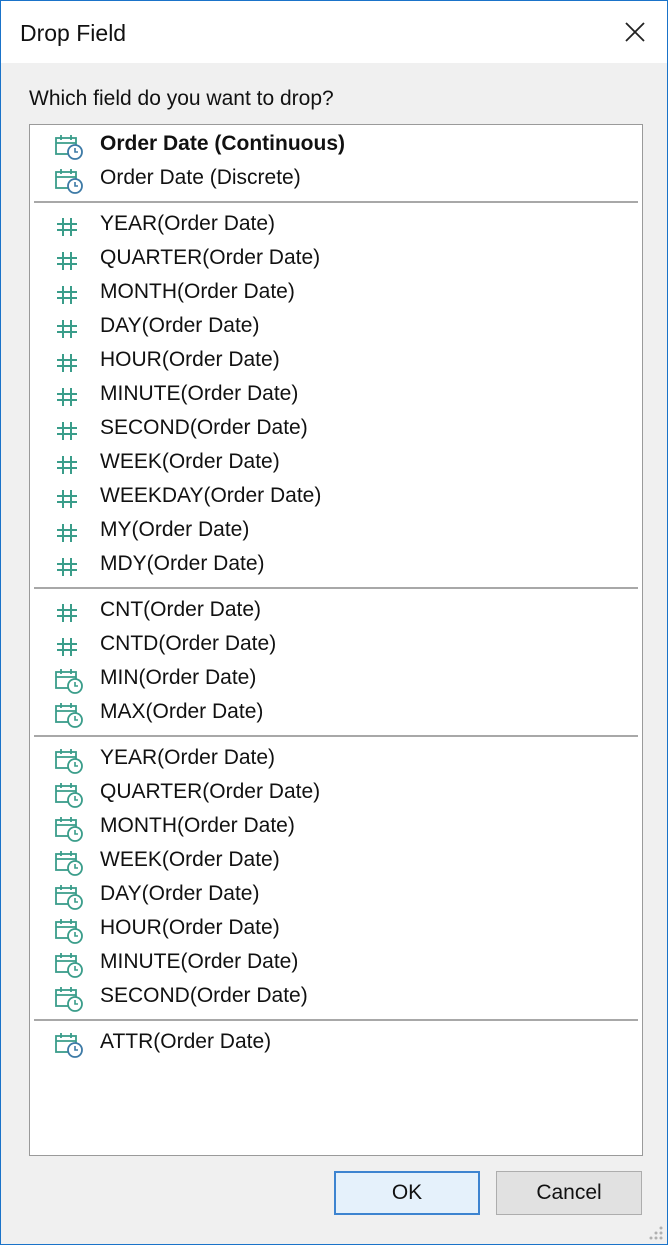 This screenshot has width=670, height=1247. I want to click on close-button, so click(635, 32).